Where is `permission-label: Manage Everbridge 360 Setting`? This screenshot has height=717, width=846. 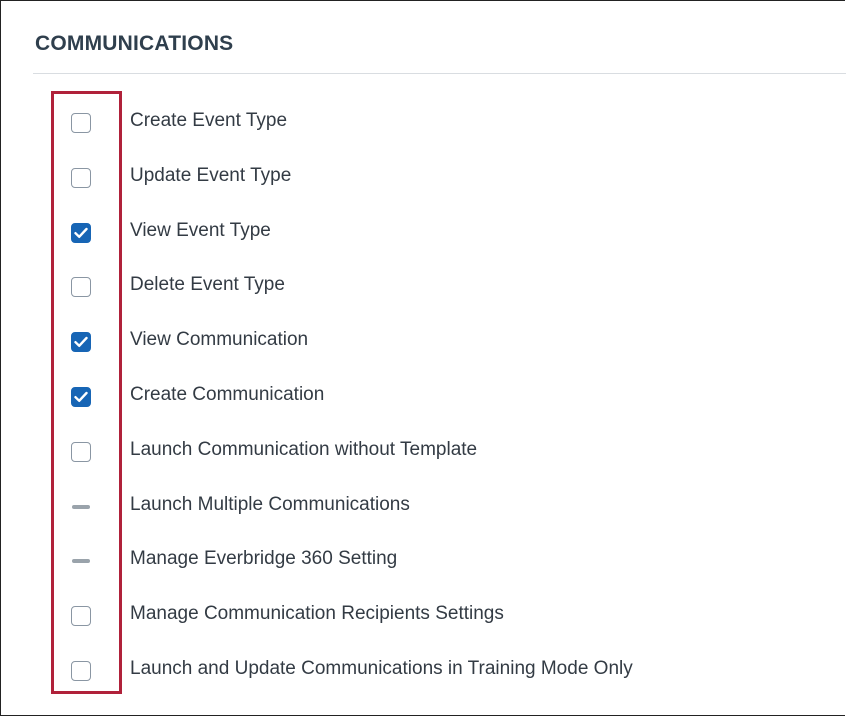 permission-label: Manage Everbridge 360 Setting is located at coordinates (263, 559).